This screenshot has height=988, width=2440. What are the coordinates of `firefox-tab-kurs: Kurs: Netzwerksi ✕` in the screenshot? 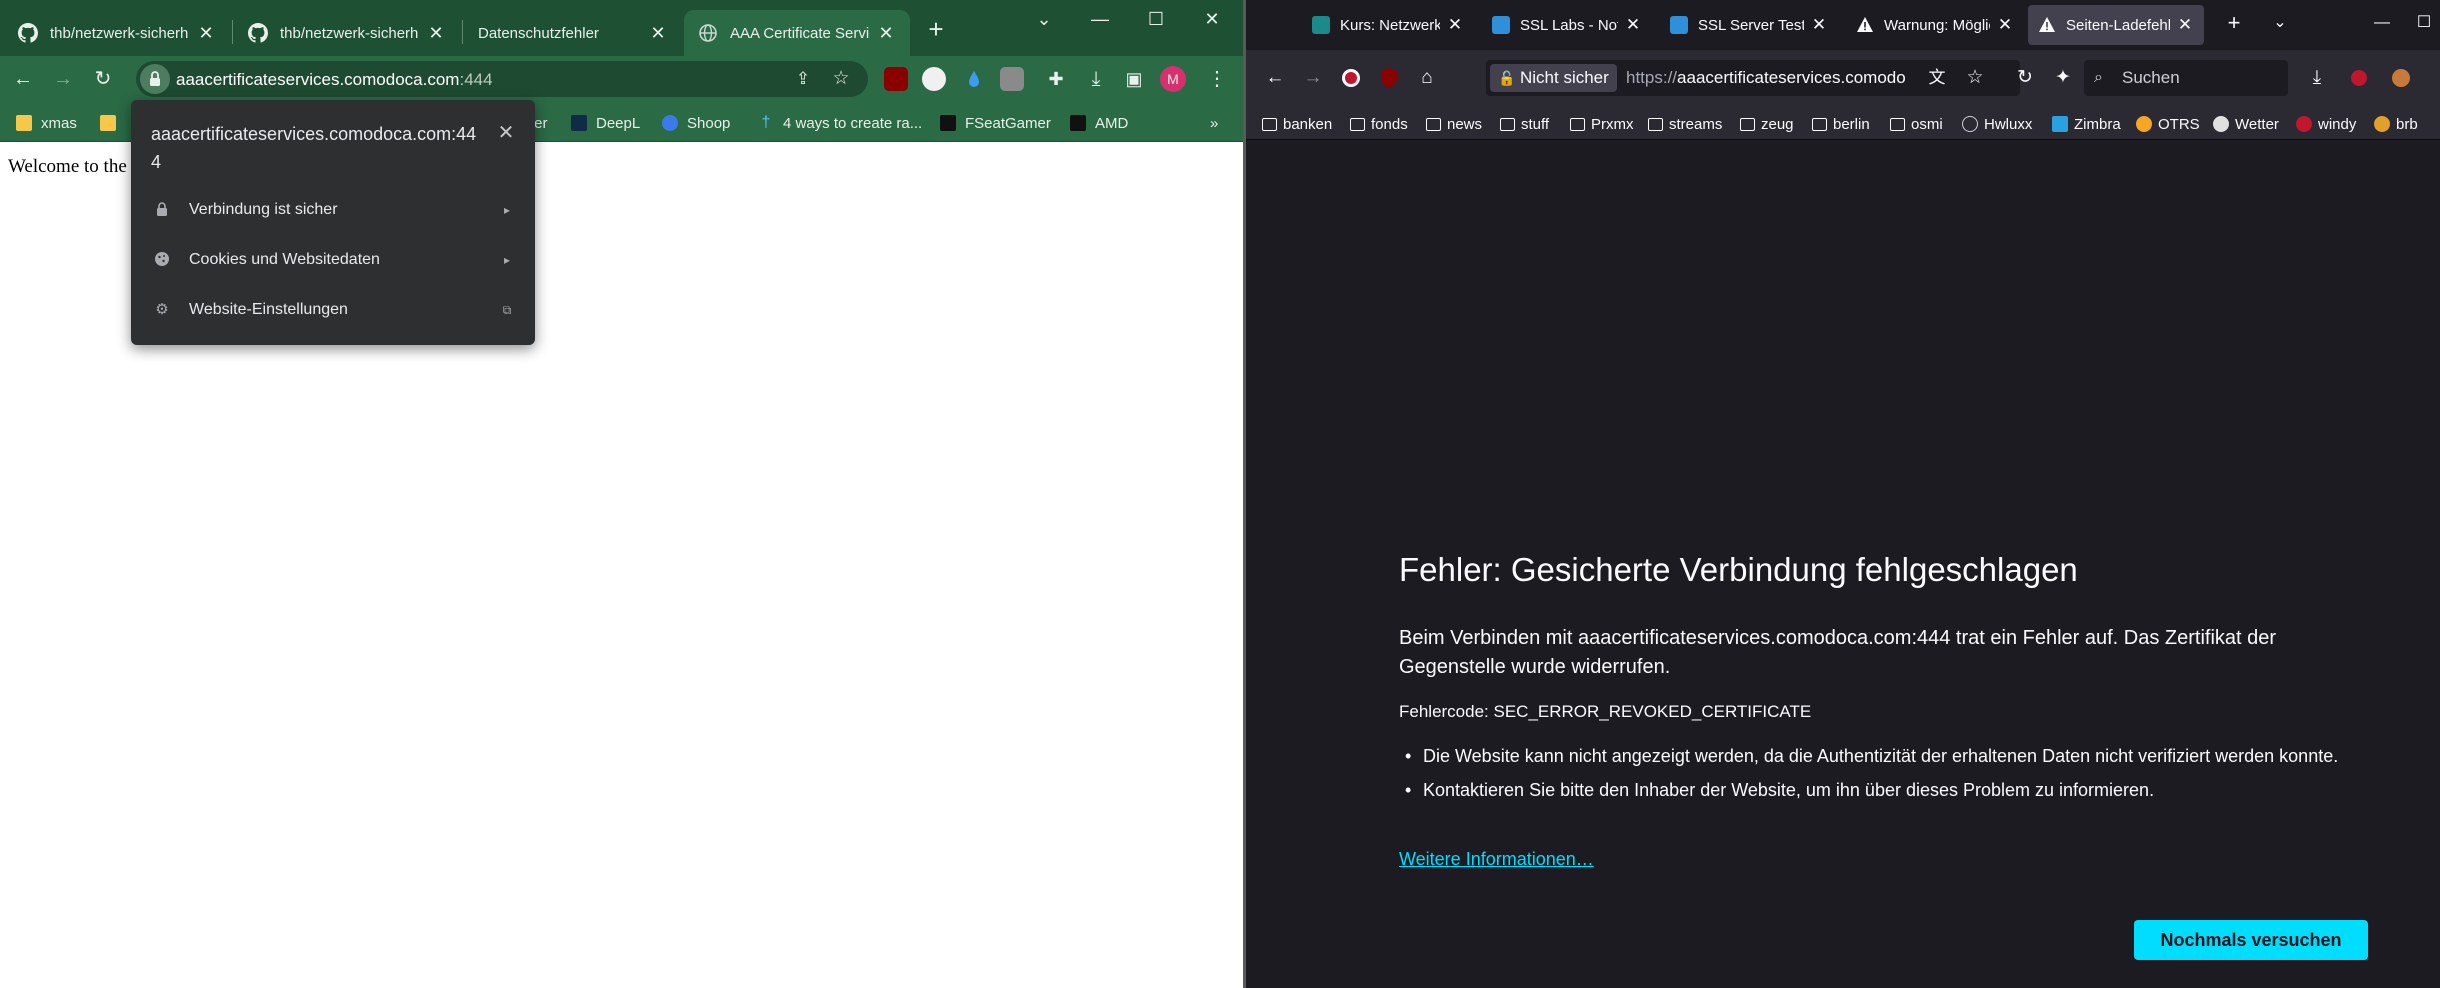 It's located at (1388, 25).